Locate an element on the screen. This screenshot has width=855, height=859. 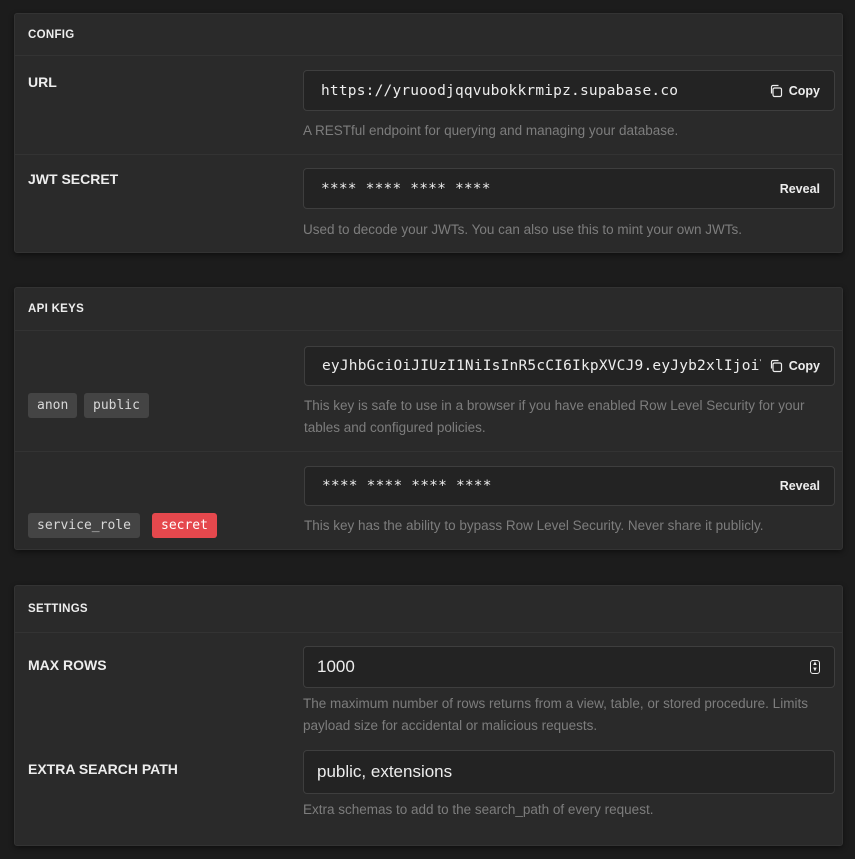
copy-anon-key-label: Copy is located at coordinates (804, 366).